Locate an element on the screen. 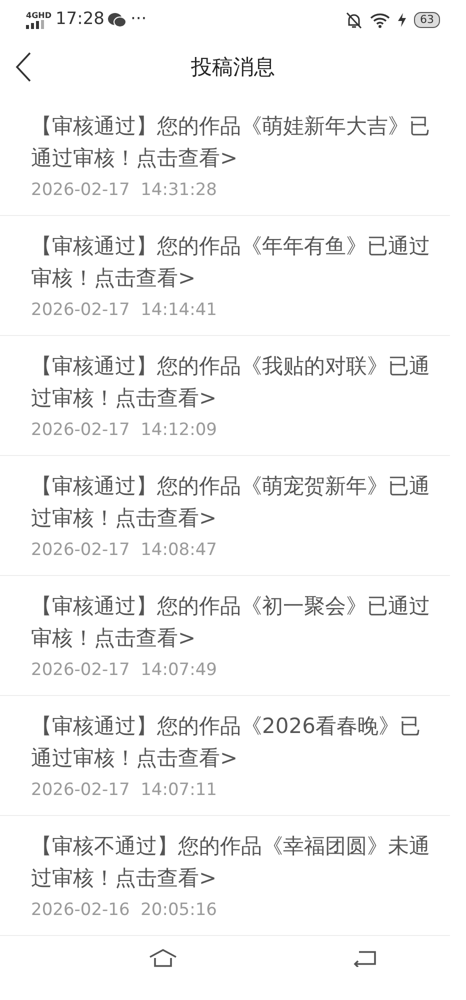 This screenshot has height=1000, width=466. more-indicator: ··· is located at coordinates (138, 20).